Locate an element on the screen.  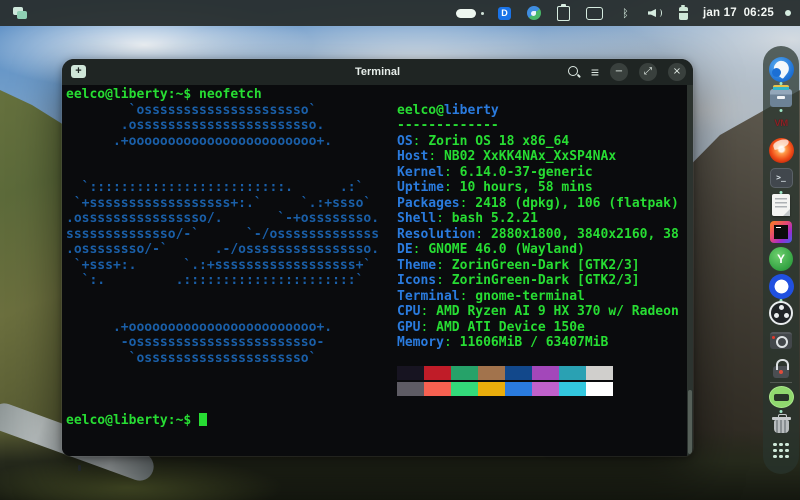
obs-studio-icon is located at coordinates (781, 313).